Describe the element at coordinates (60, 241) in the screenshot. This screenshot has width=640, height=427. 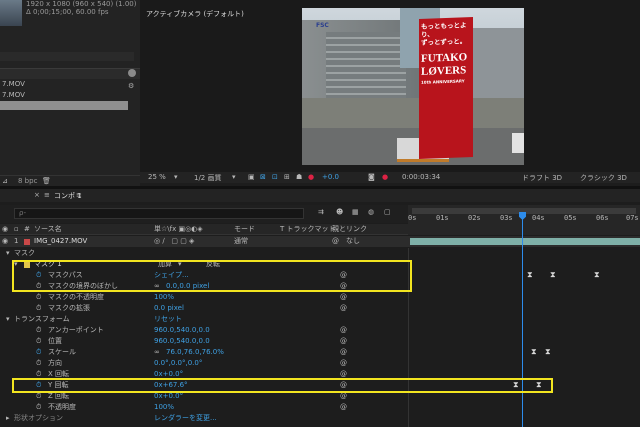
I see `layer-name: IMG_0427.MOV` at that location.